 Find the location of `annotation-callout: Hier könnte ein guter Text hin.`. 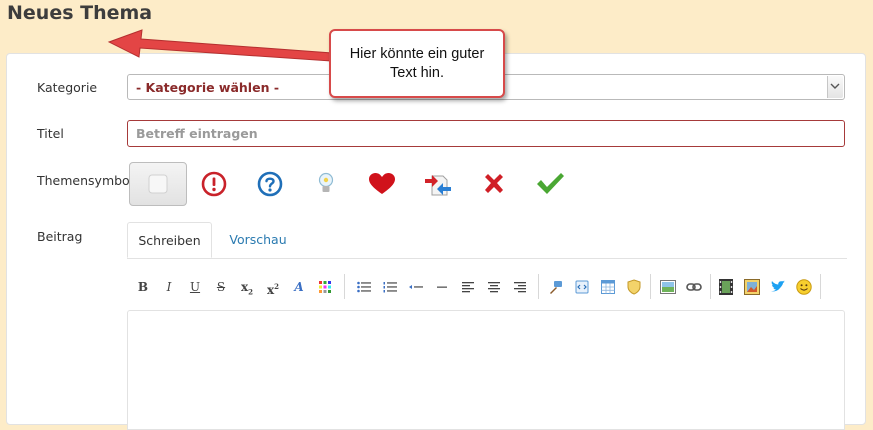

annotation-callout: Hier könnte ein guter Text hin. is located at coordinates (417, 63).